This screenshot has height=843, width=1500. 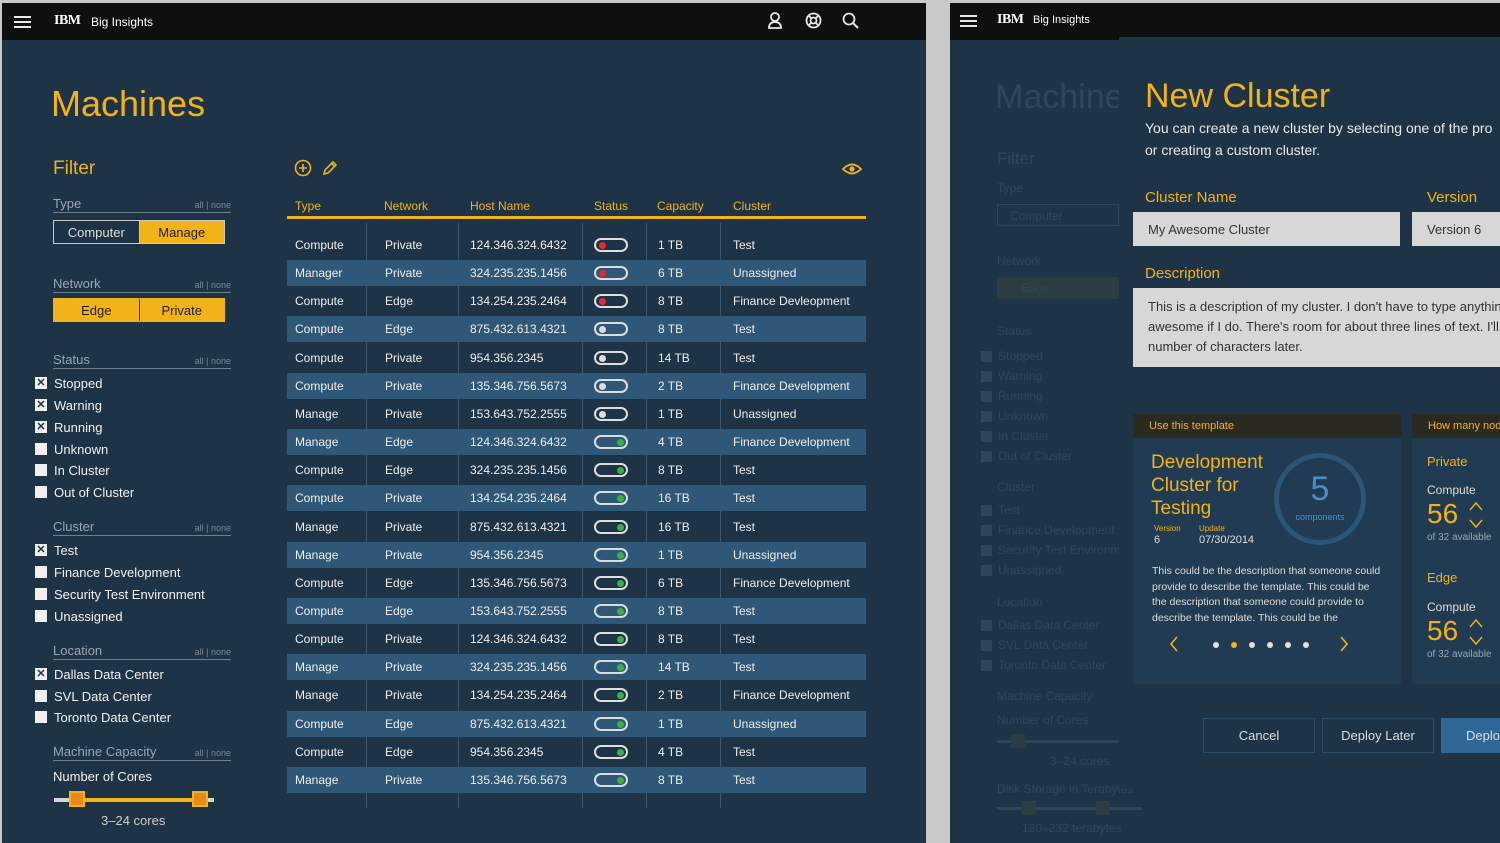 What do you see at coordinates (71, 449) in the screenshot?
I see `status-unknown-checkbox: Unknown` at bounding box center [71, 449].